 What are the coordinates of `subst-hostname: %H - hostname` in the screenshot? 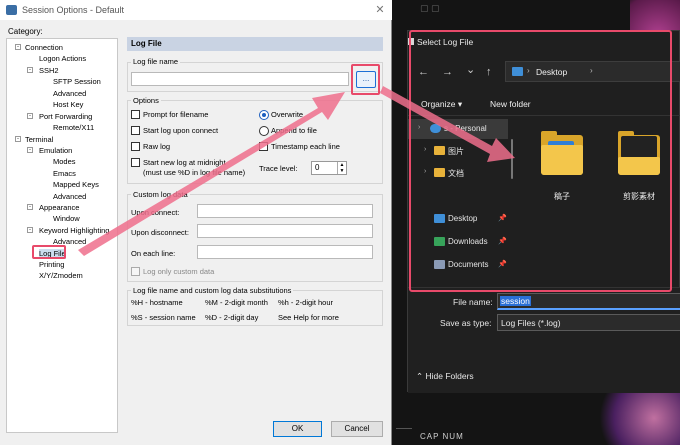 It's located at (157, 302).